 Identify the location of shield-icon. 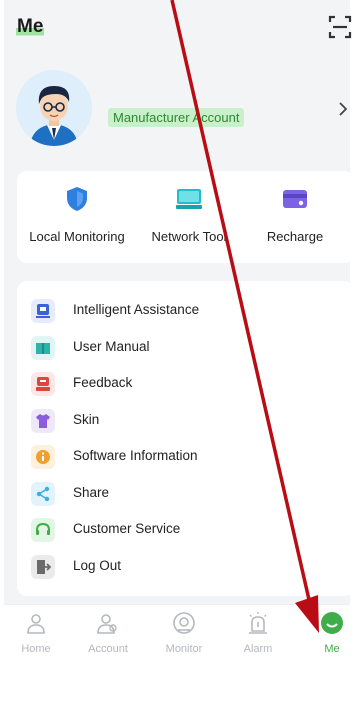
(77, 199).